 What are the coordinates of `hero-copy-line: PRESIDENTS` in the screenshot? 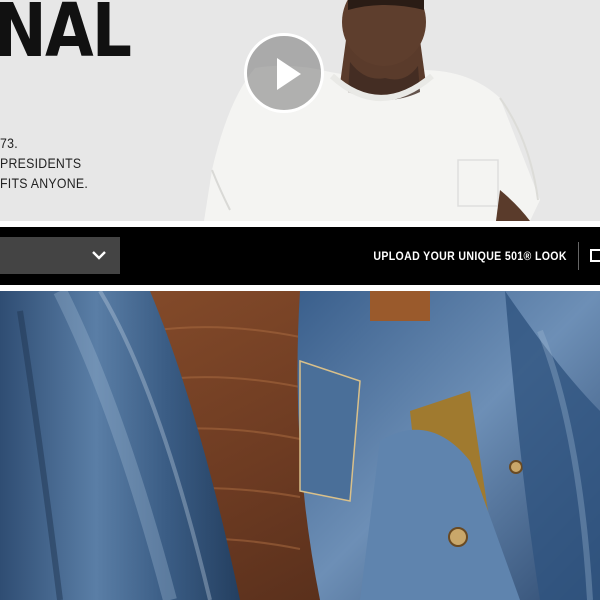 It's located at (41, 163).